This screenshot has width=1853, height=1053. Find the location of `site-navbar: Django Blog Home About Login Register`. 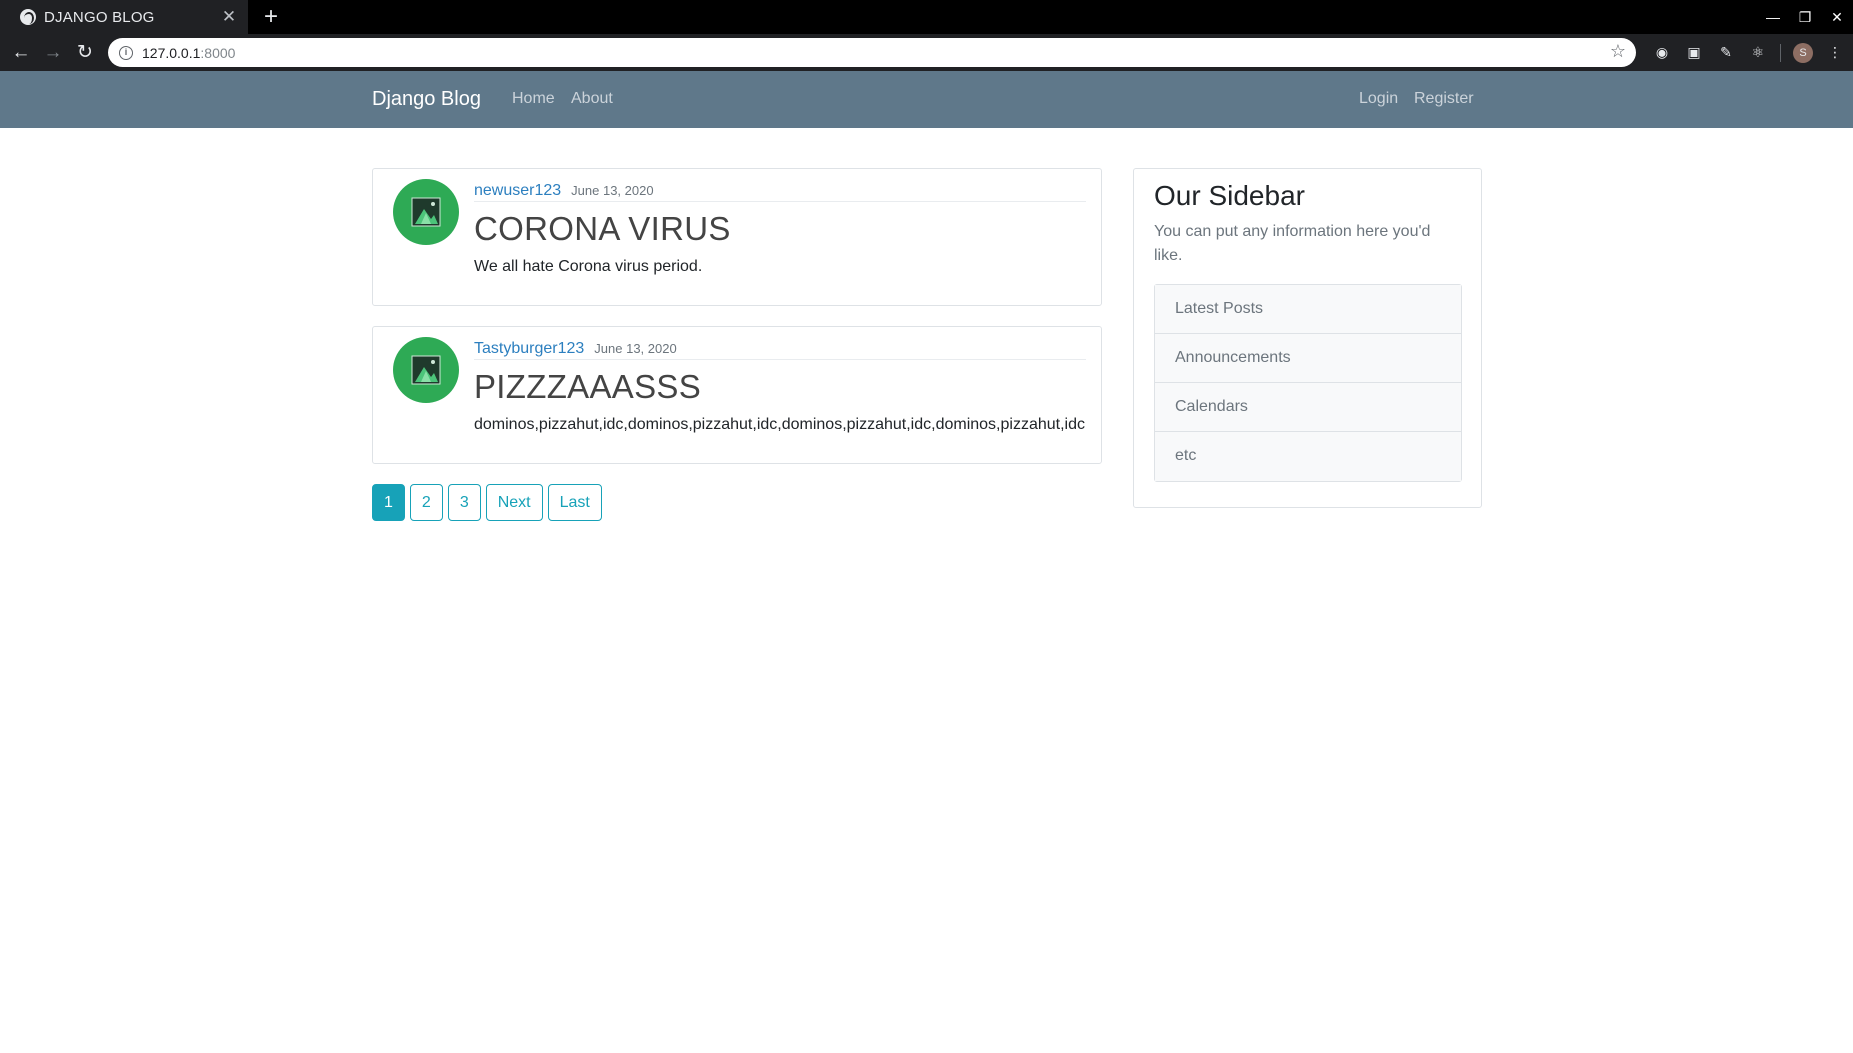

site-navbar: Django Blog Home About Login Register is located at coordinates (926, 99).